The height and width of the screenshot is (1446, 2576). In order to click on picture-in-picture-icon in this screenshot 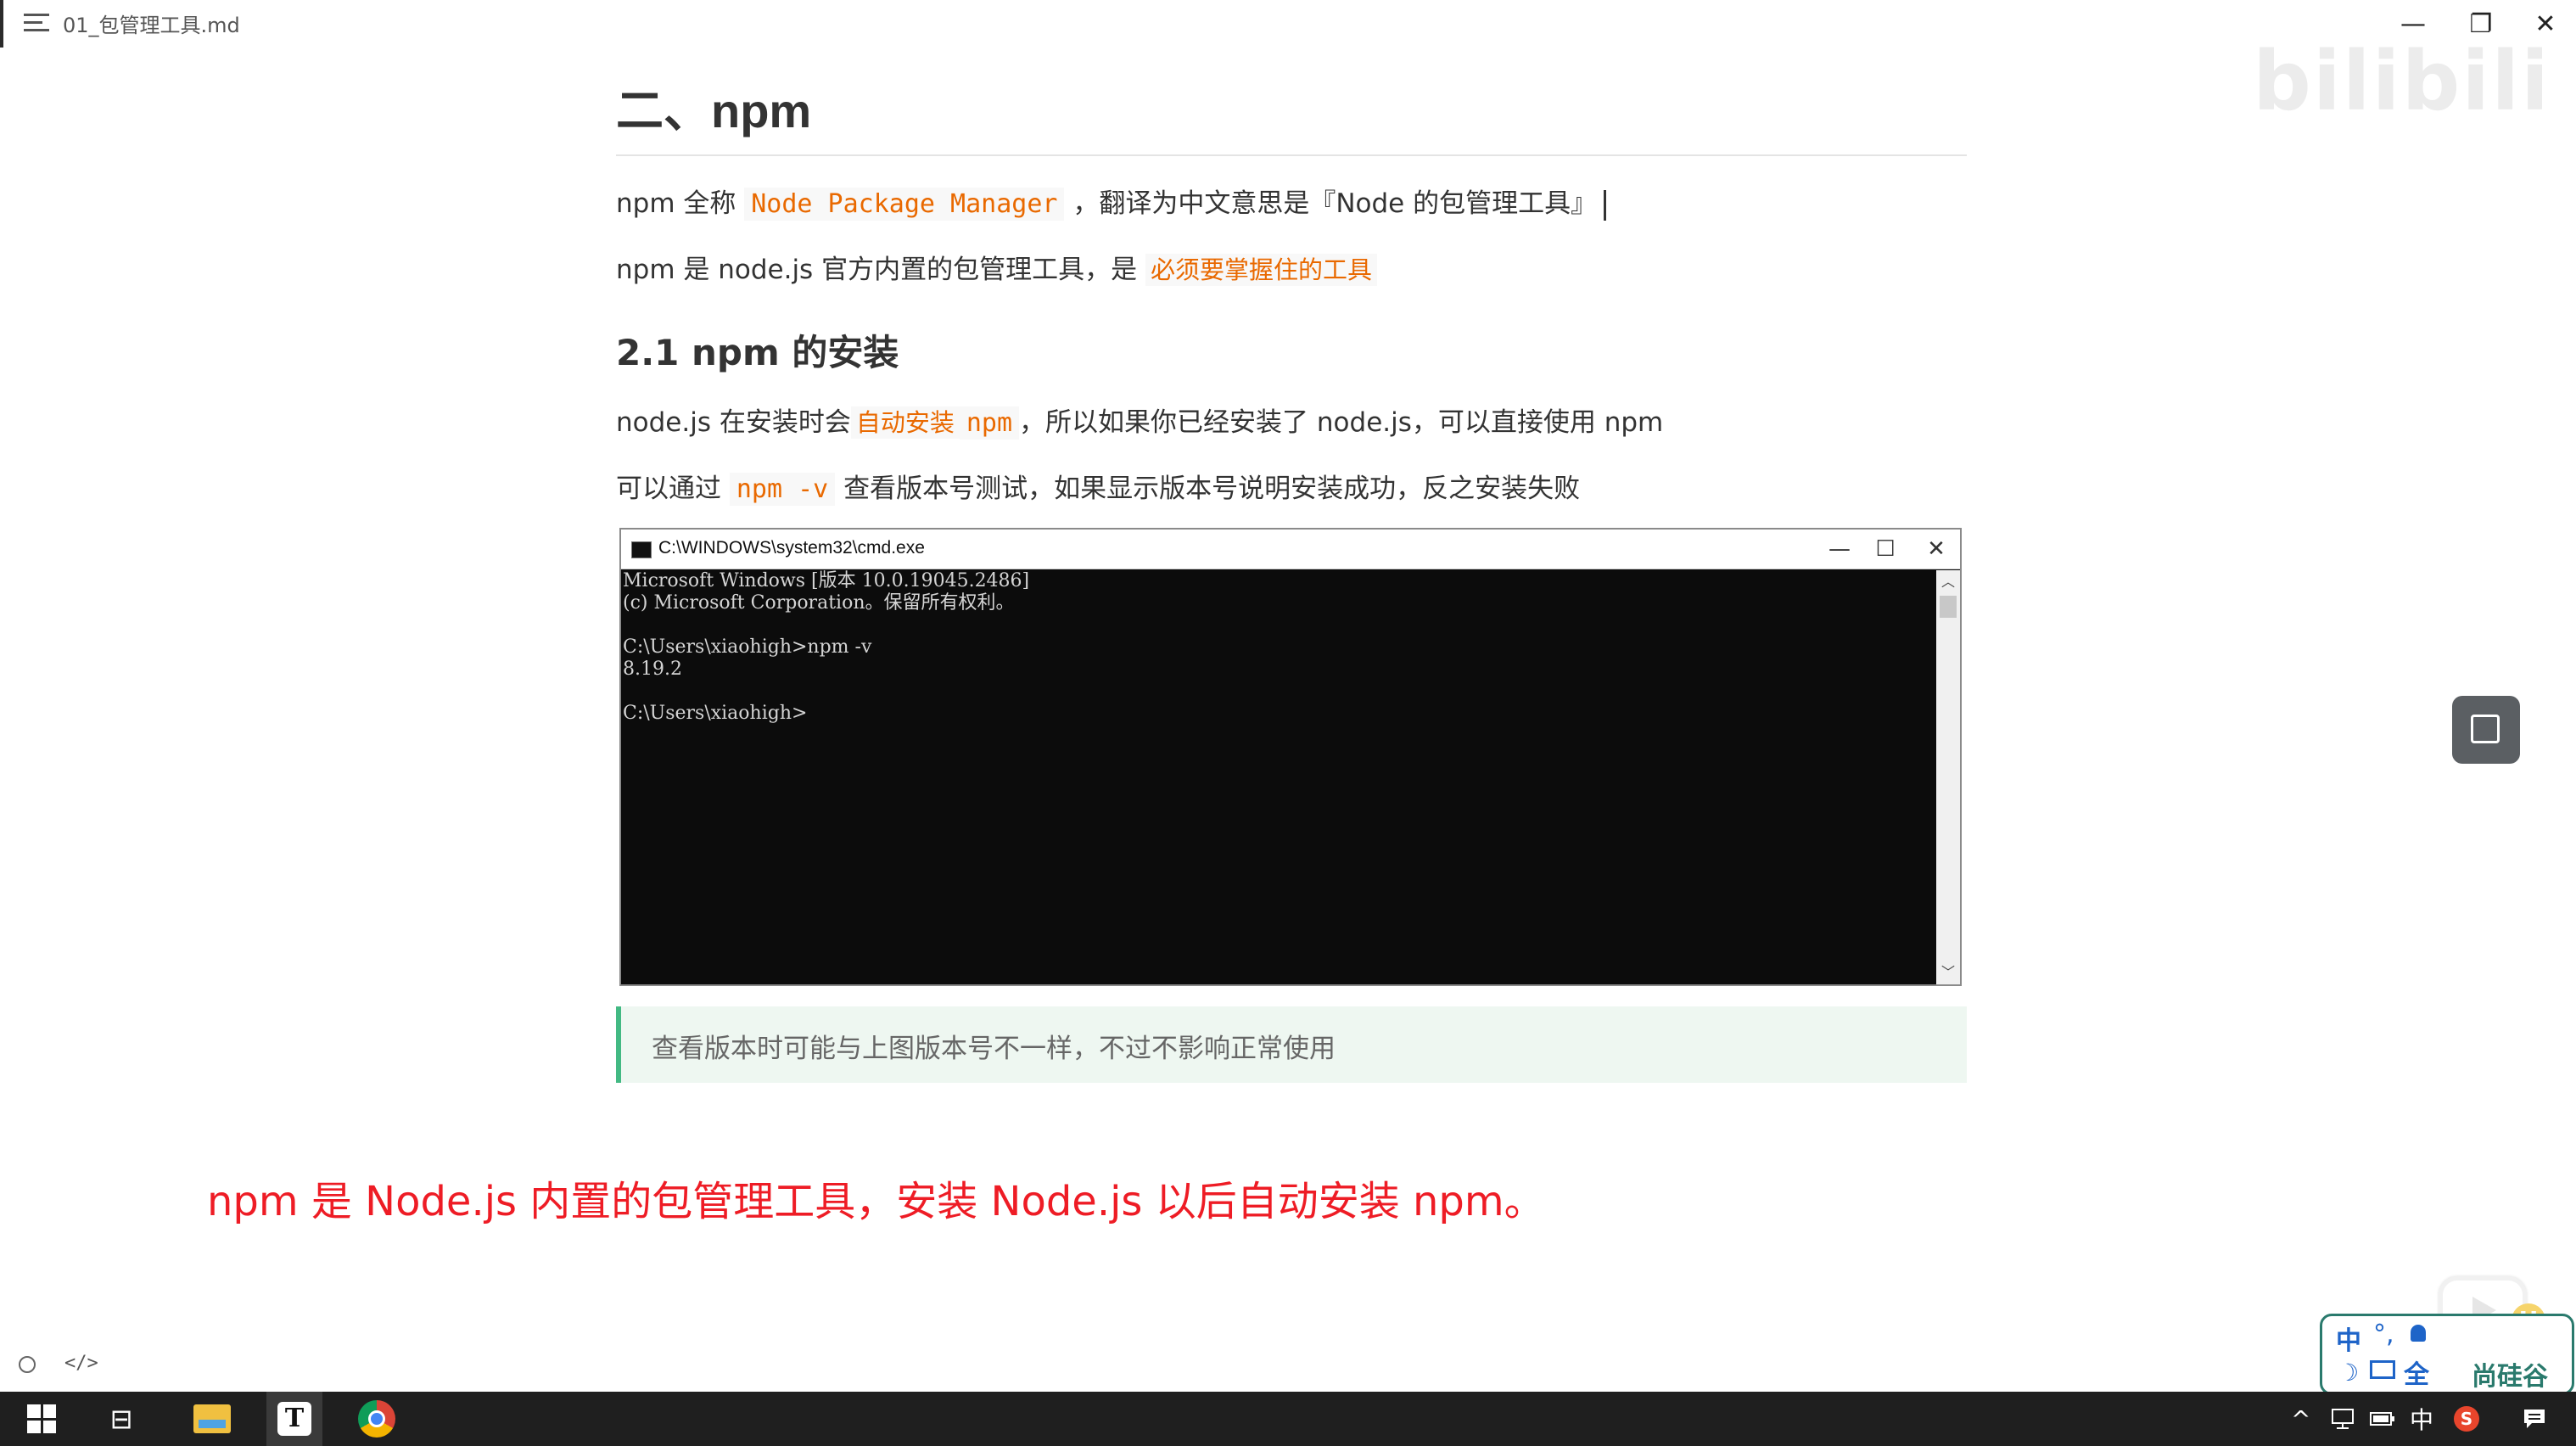, I will do `click(2485, 729)`.